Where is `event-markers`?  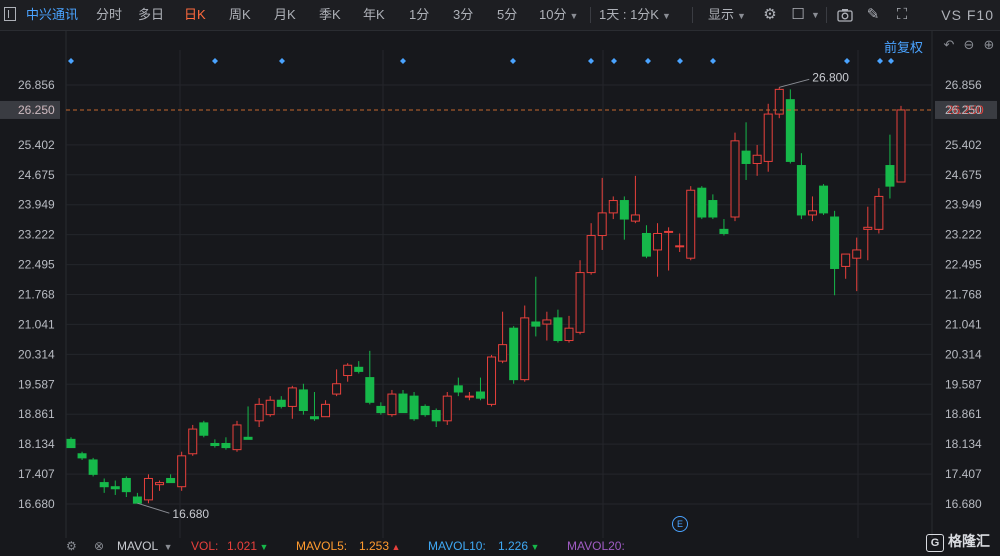 event-markers is located at coordinates (481, 61).